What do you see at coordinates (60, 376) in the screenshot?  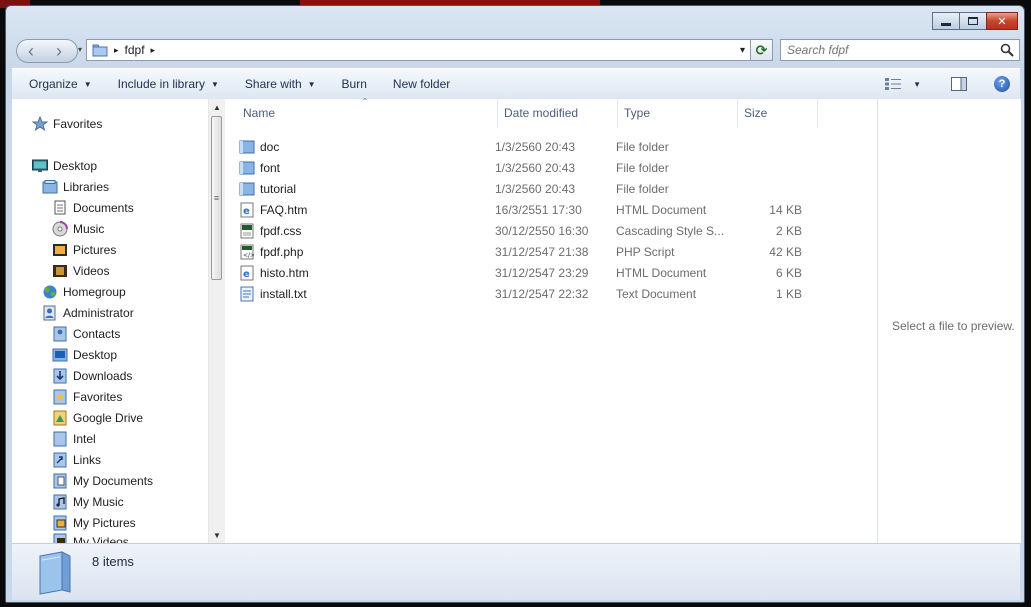 I see `downloads-icon` at bounding box center [60, 376].